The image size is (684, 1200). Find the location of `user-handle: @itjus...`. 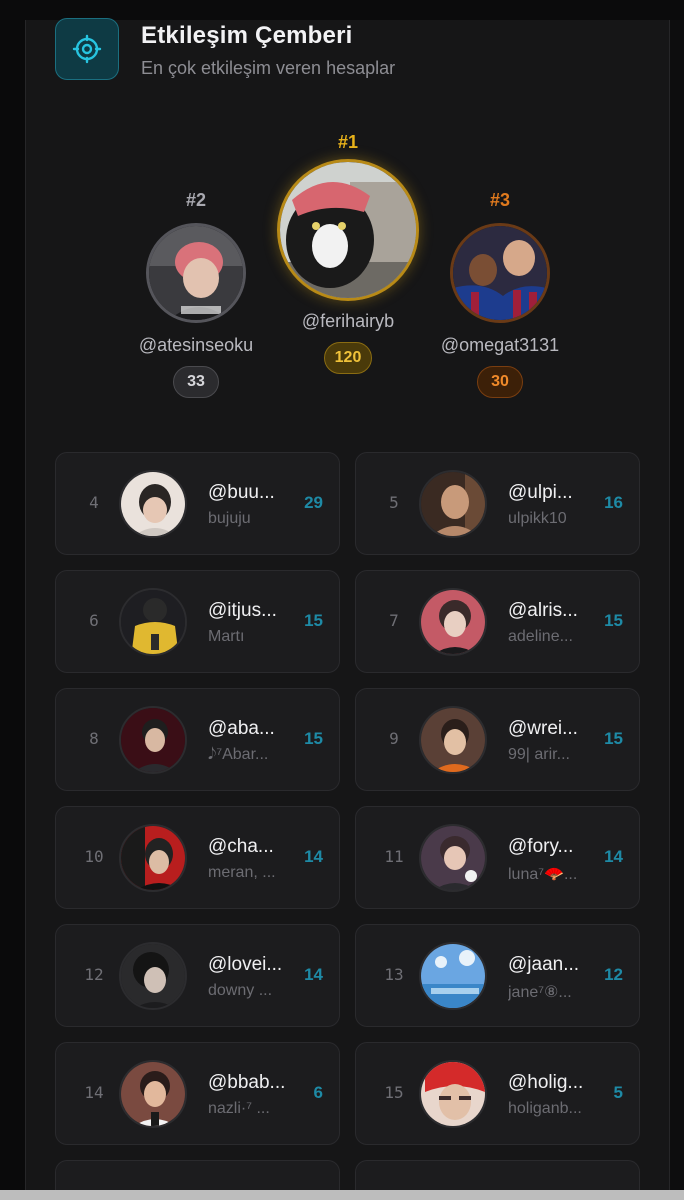

user-handle: @itjus... is located at coordinates (242, 610).